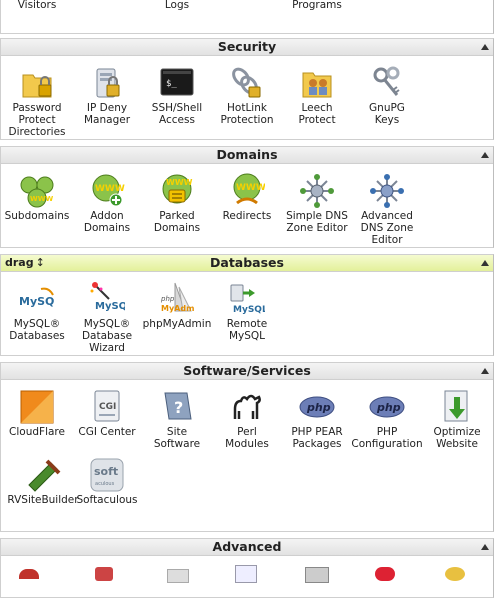  Describe the element at coordinates (107, 475) in the screenshot. I see `softaculous-icon: soft aculous` at that location.